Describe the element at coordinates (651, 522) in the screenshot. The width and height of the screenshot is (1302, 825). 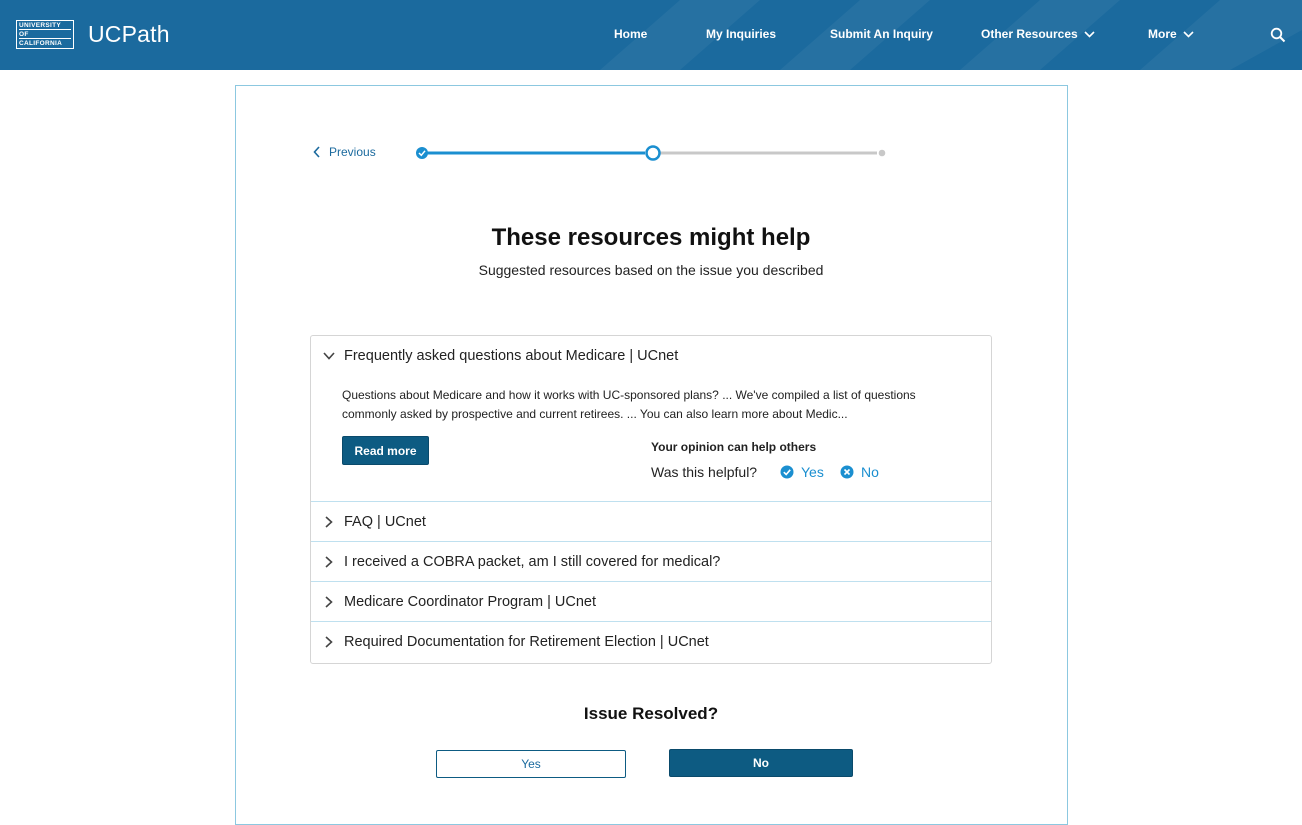
I see `resource-item: FAQ | UCnet` at that location.